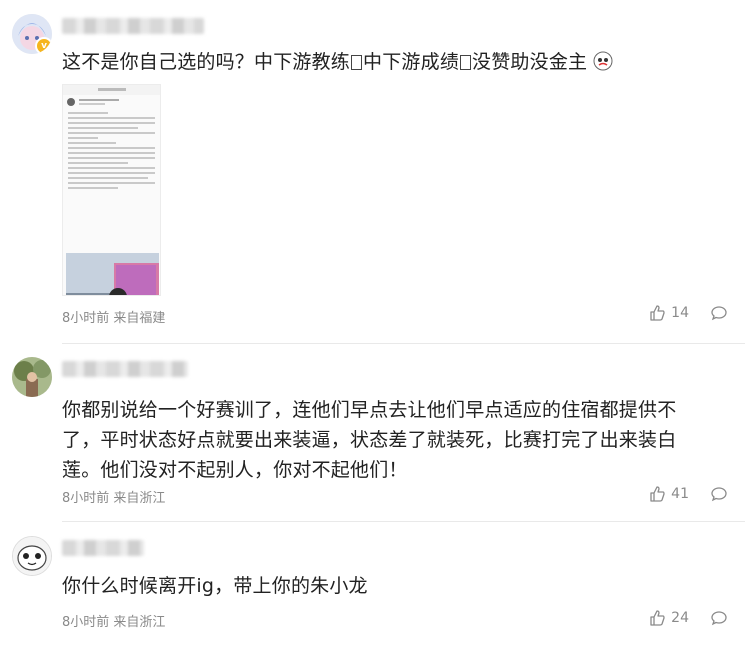 Image resolution: width=745 pixels, height=645 pixels. Describe the element at coordinates (680, 313) in the screenshot. I see `like-count: 14` at that location.